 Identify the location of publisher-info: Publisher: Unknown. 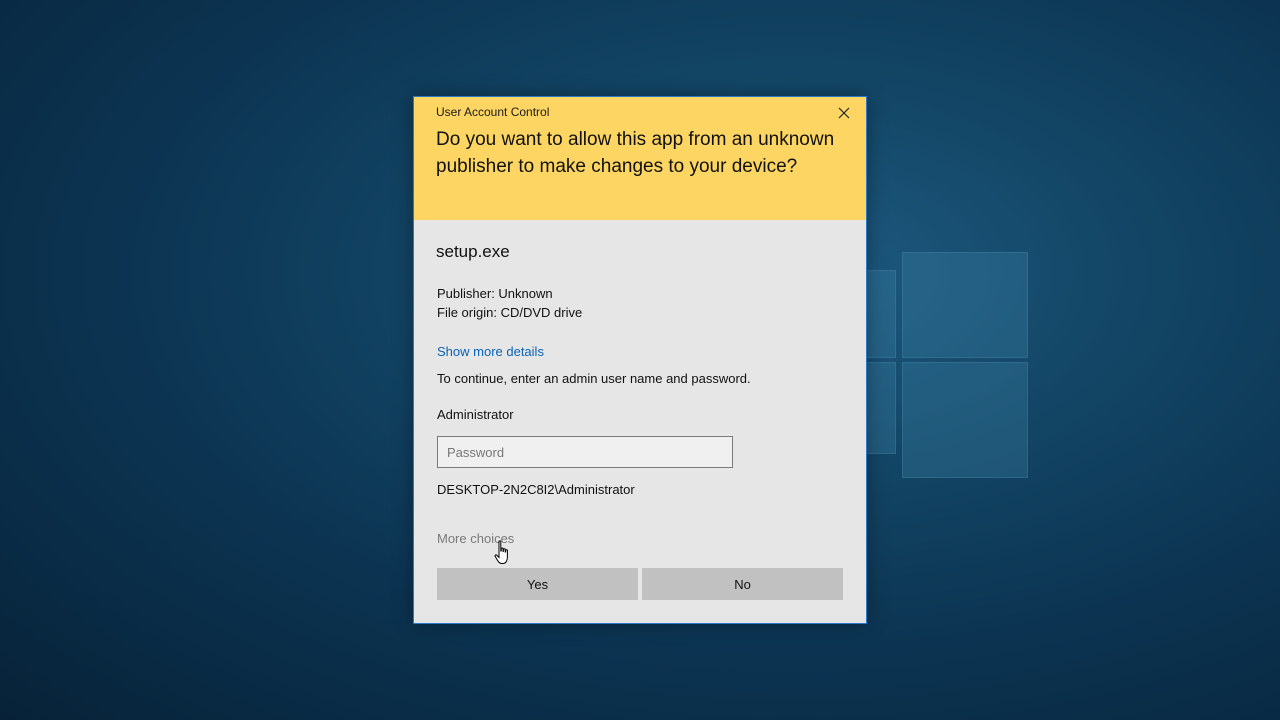
(495, 293).